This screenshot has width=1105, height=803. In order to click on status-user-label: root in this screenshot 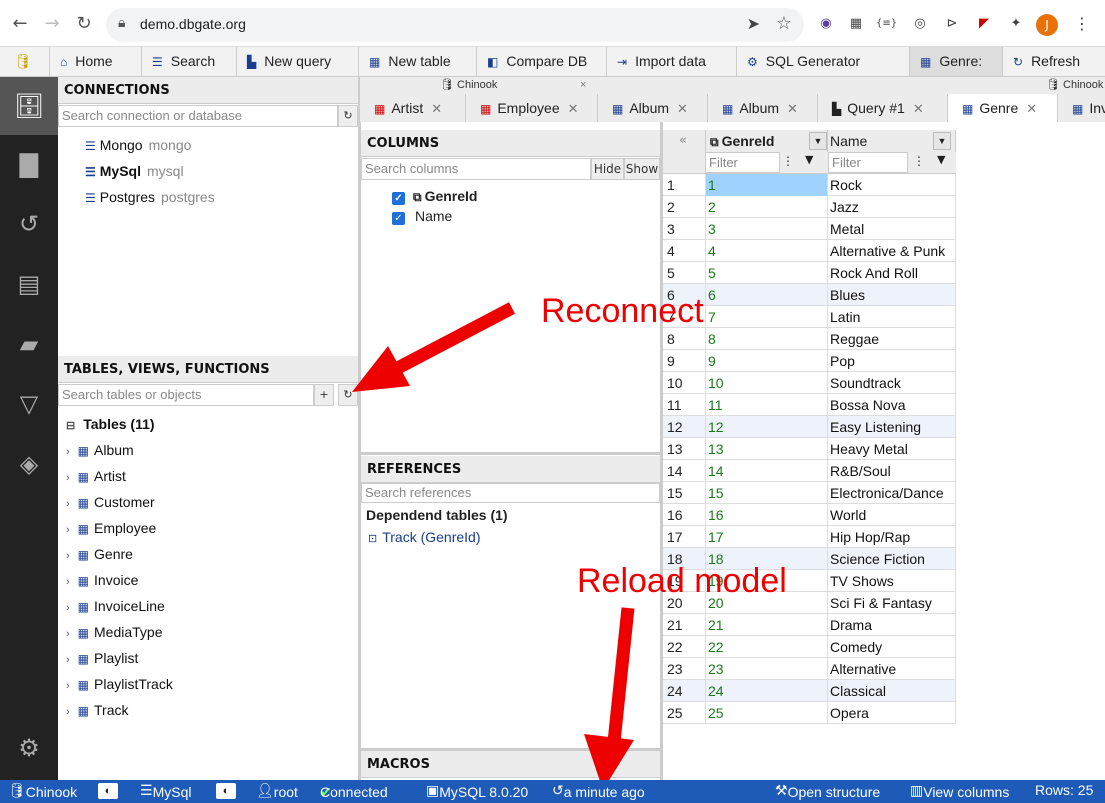, I will do `click(285, 792)`.